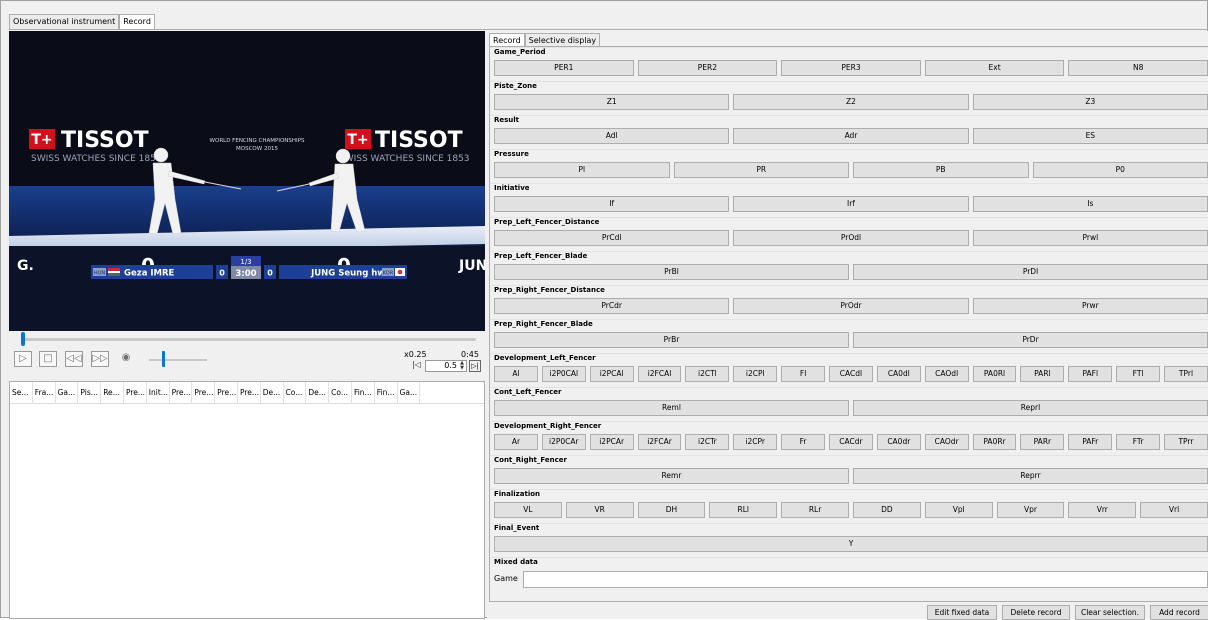 The width and height of the screenshot is (1208, 620). I want to click on criterion-button-i2fcal: i2FCAl, so click(660, 374).